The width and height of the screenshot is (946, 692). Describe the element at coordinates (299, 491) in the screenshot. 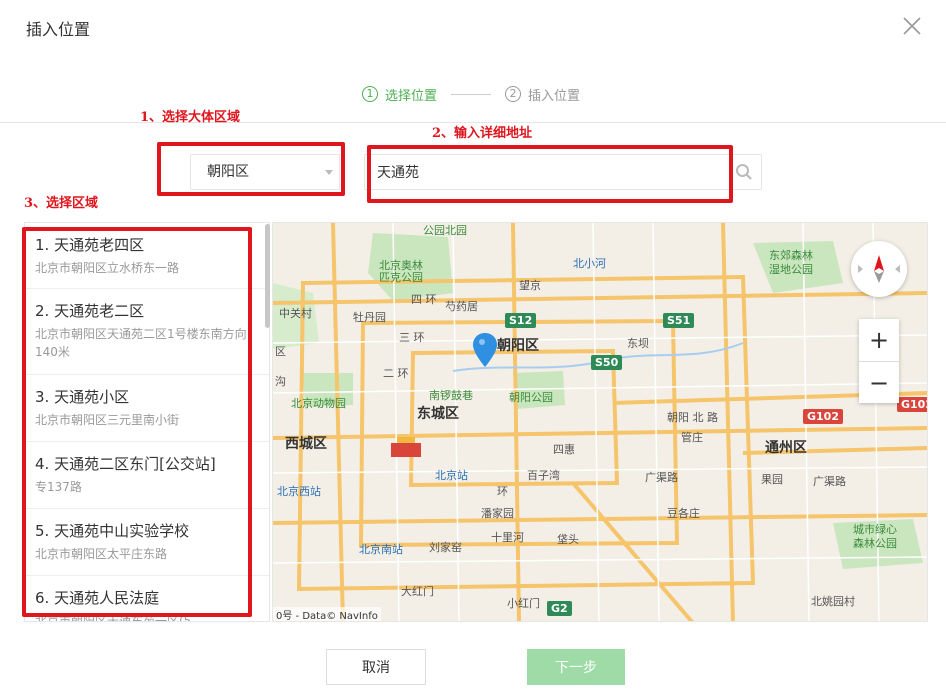

I see `map-label: 北京西站` at that location.